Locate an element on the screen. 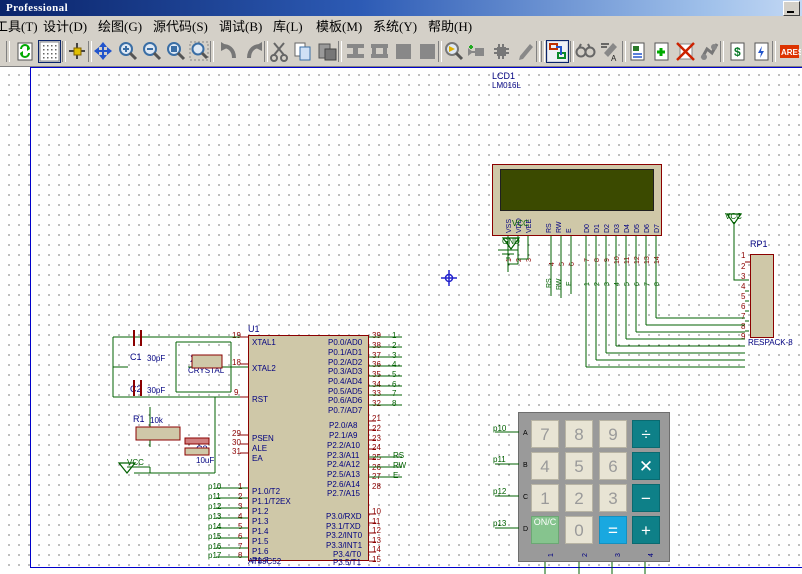 The image size is (802, 574). r1-ref: R1 is located at coordinates (139, 419).